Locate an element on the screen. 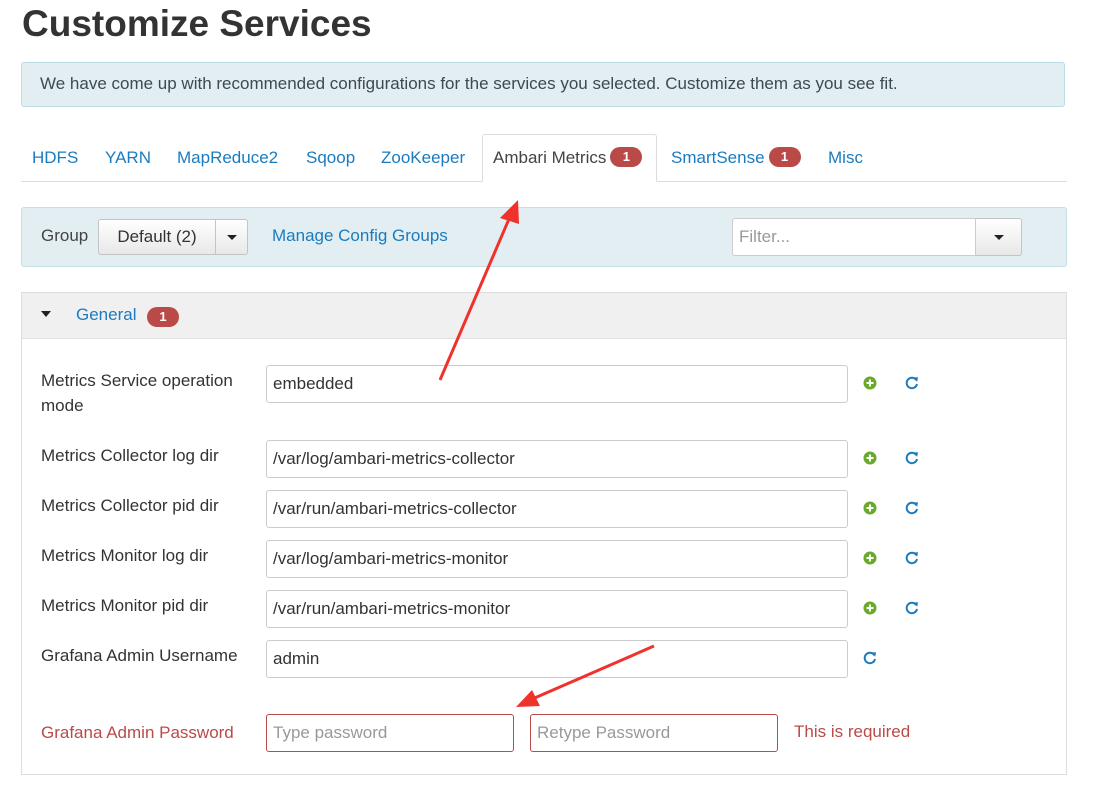 This screenshot has height=786, width=1100. group-select-button: Default (2) is located at coordinates (157, 237).